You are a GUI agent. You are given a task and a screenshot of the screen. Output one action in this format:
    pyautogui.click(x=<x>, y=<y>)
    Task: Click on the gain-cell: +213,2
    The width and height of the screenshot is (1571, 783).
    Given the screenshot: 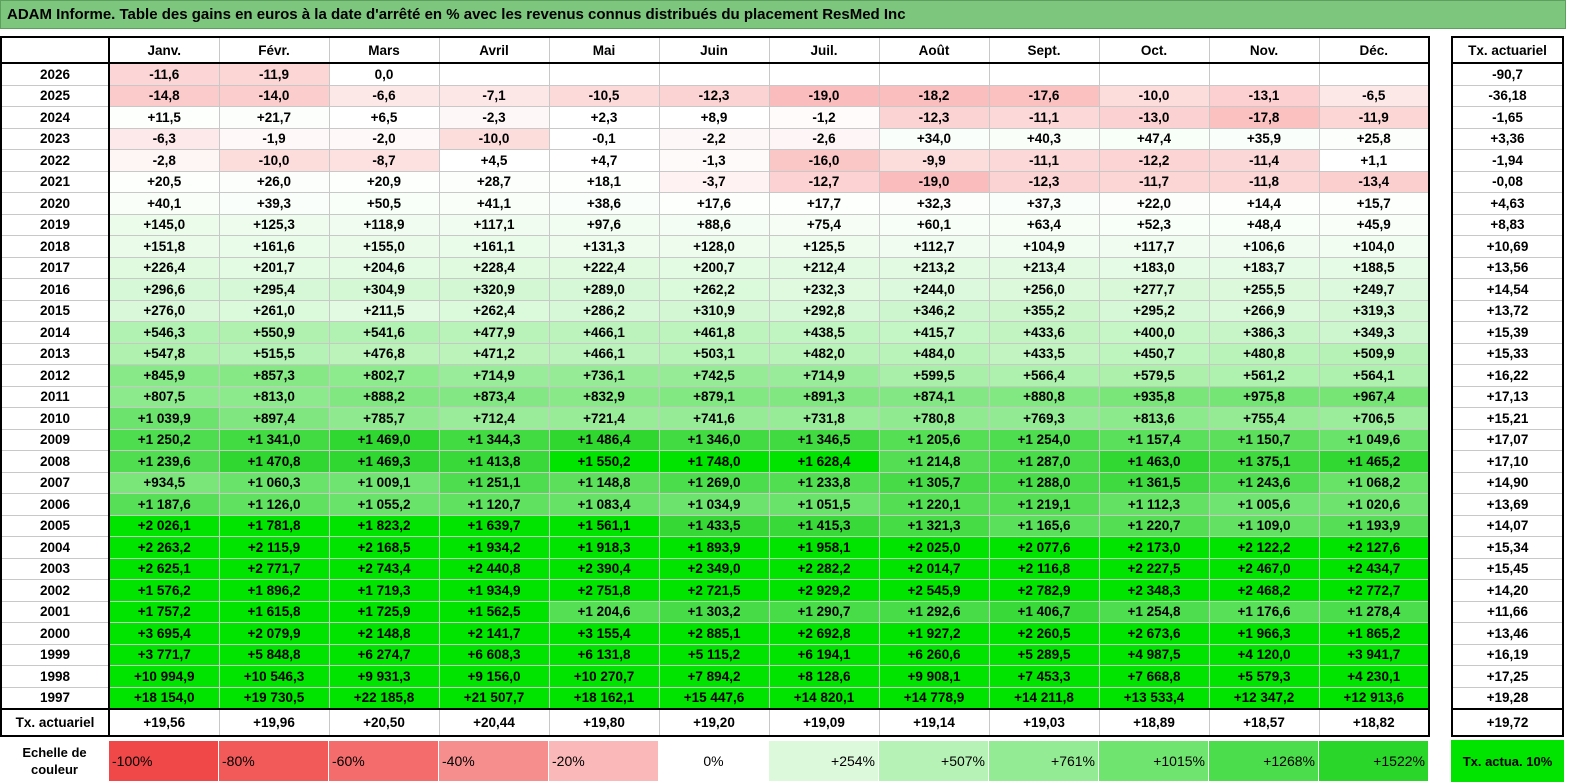 What is the action you would take?
    pyautogui.click(x=934, y=267)
    